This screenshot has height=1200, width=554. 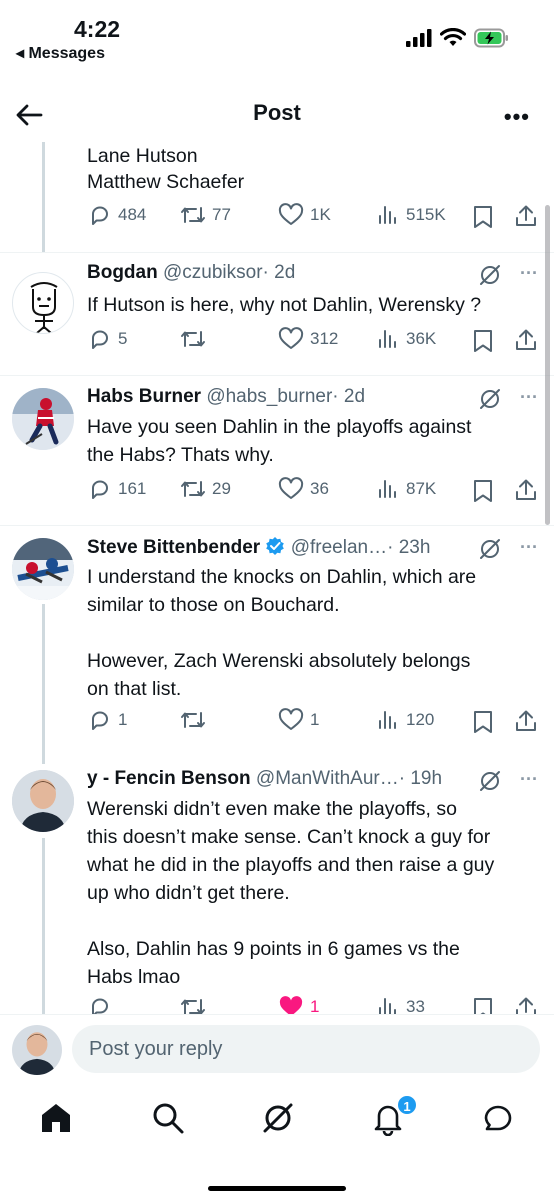 What do you see at coordinates (277, 1141) in the screenshot?
I see `bottom-tab-bar: 1` at bounding box center [277, 1141].